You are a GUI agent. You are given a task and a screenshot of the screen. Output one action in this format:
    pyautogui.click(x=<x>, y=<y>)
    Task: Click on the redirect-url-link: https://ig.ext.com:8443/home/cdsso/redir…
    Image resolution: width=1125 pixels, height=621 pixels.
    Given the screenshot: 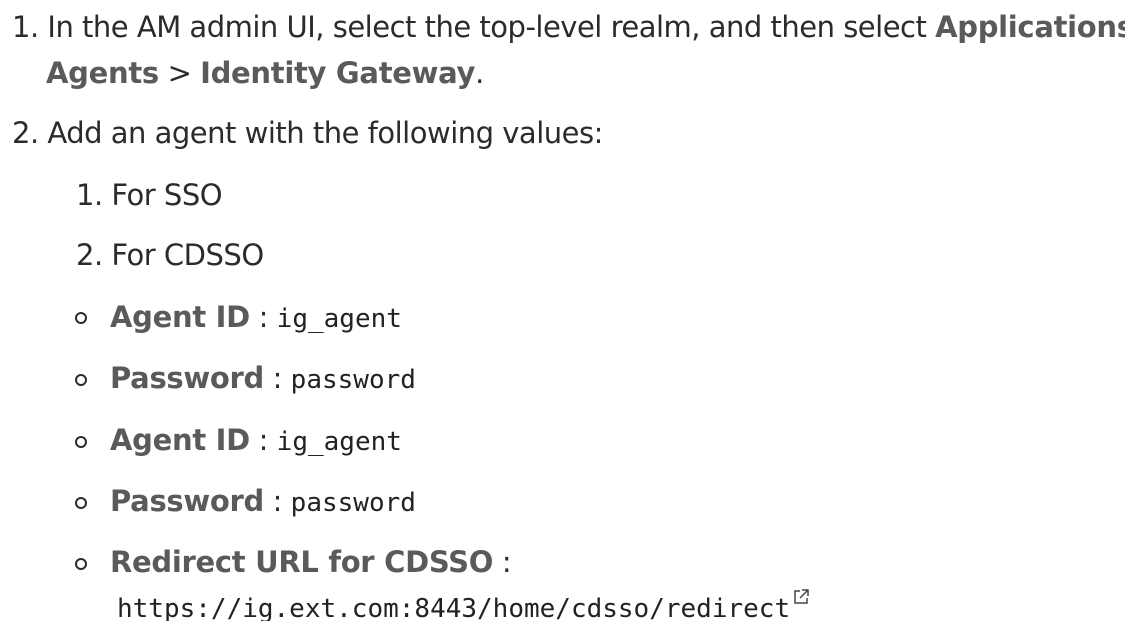 What is the action you would take?
    pyautogui.click(x=453, y=607)
    